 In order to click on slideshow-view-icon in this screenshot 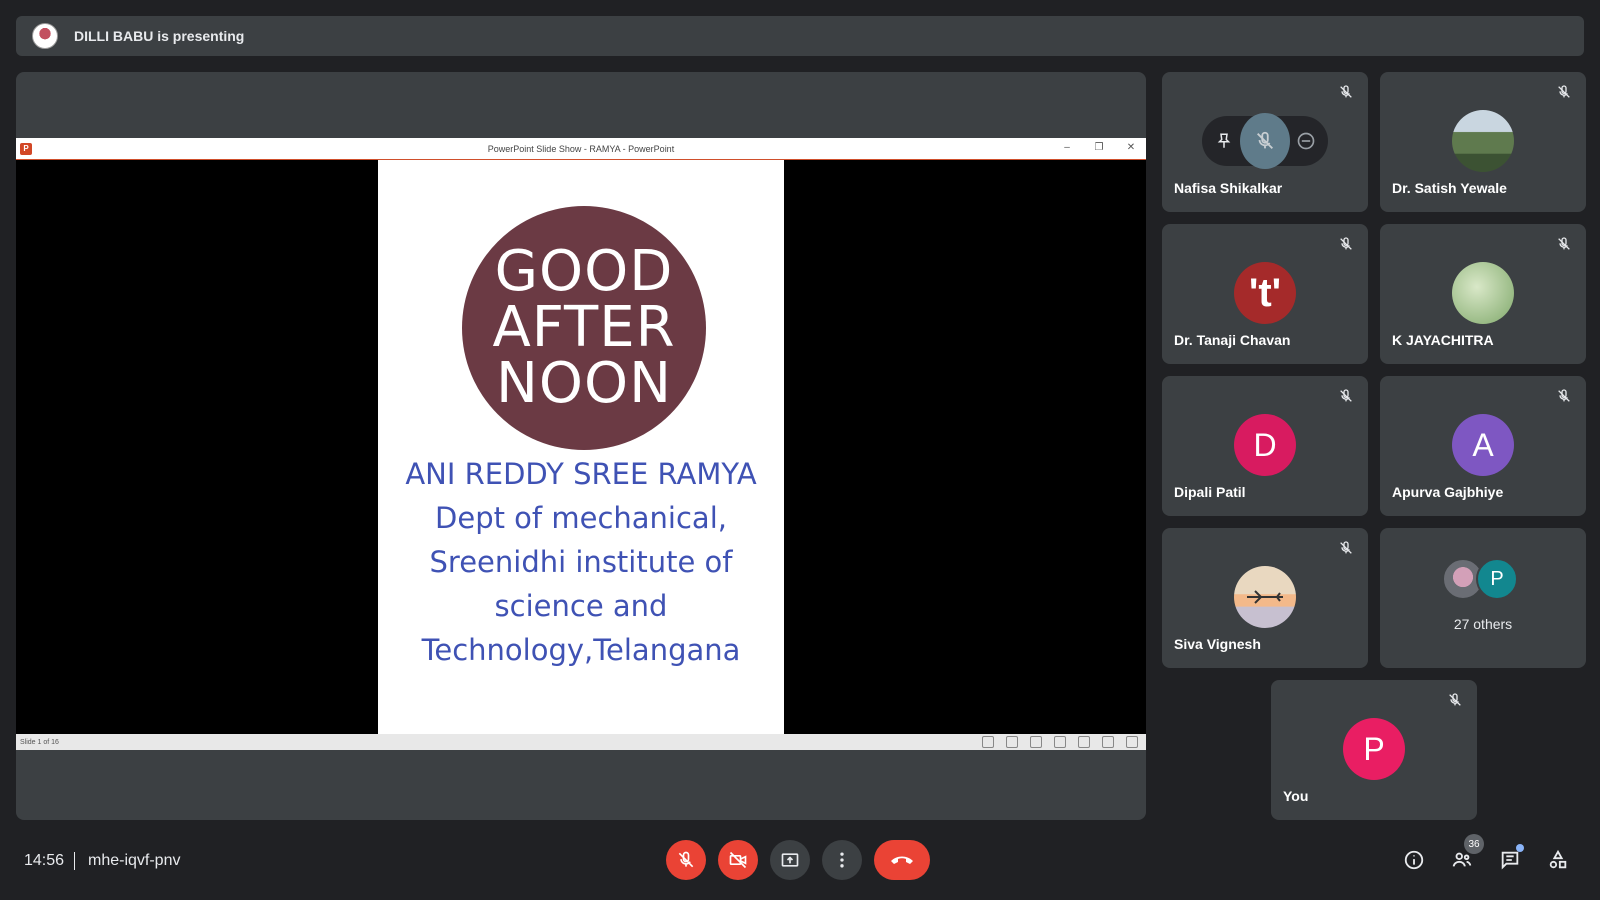, I will do `click(1132, 742)`.